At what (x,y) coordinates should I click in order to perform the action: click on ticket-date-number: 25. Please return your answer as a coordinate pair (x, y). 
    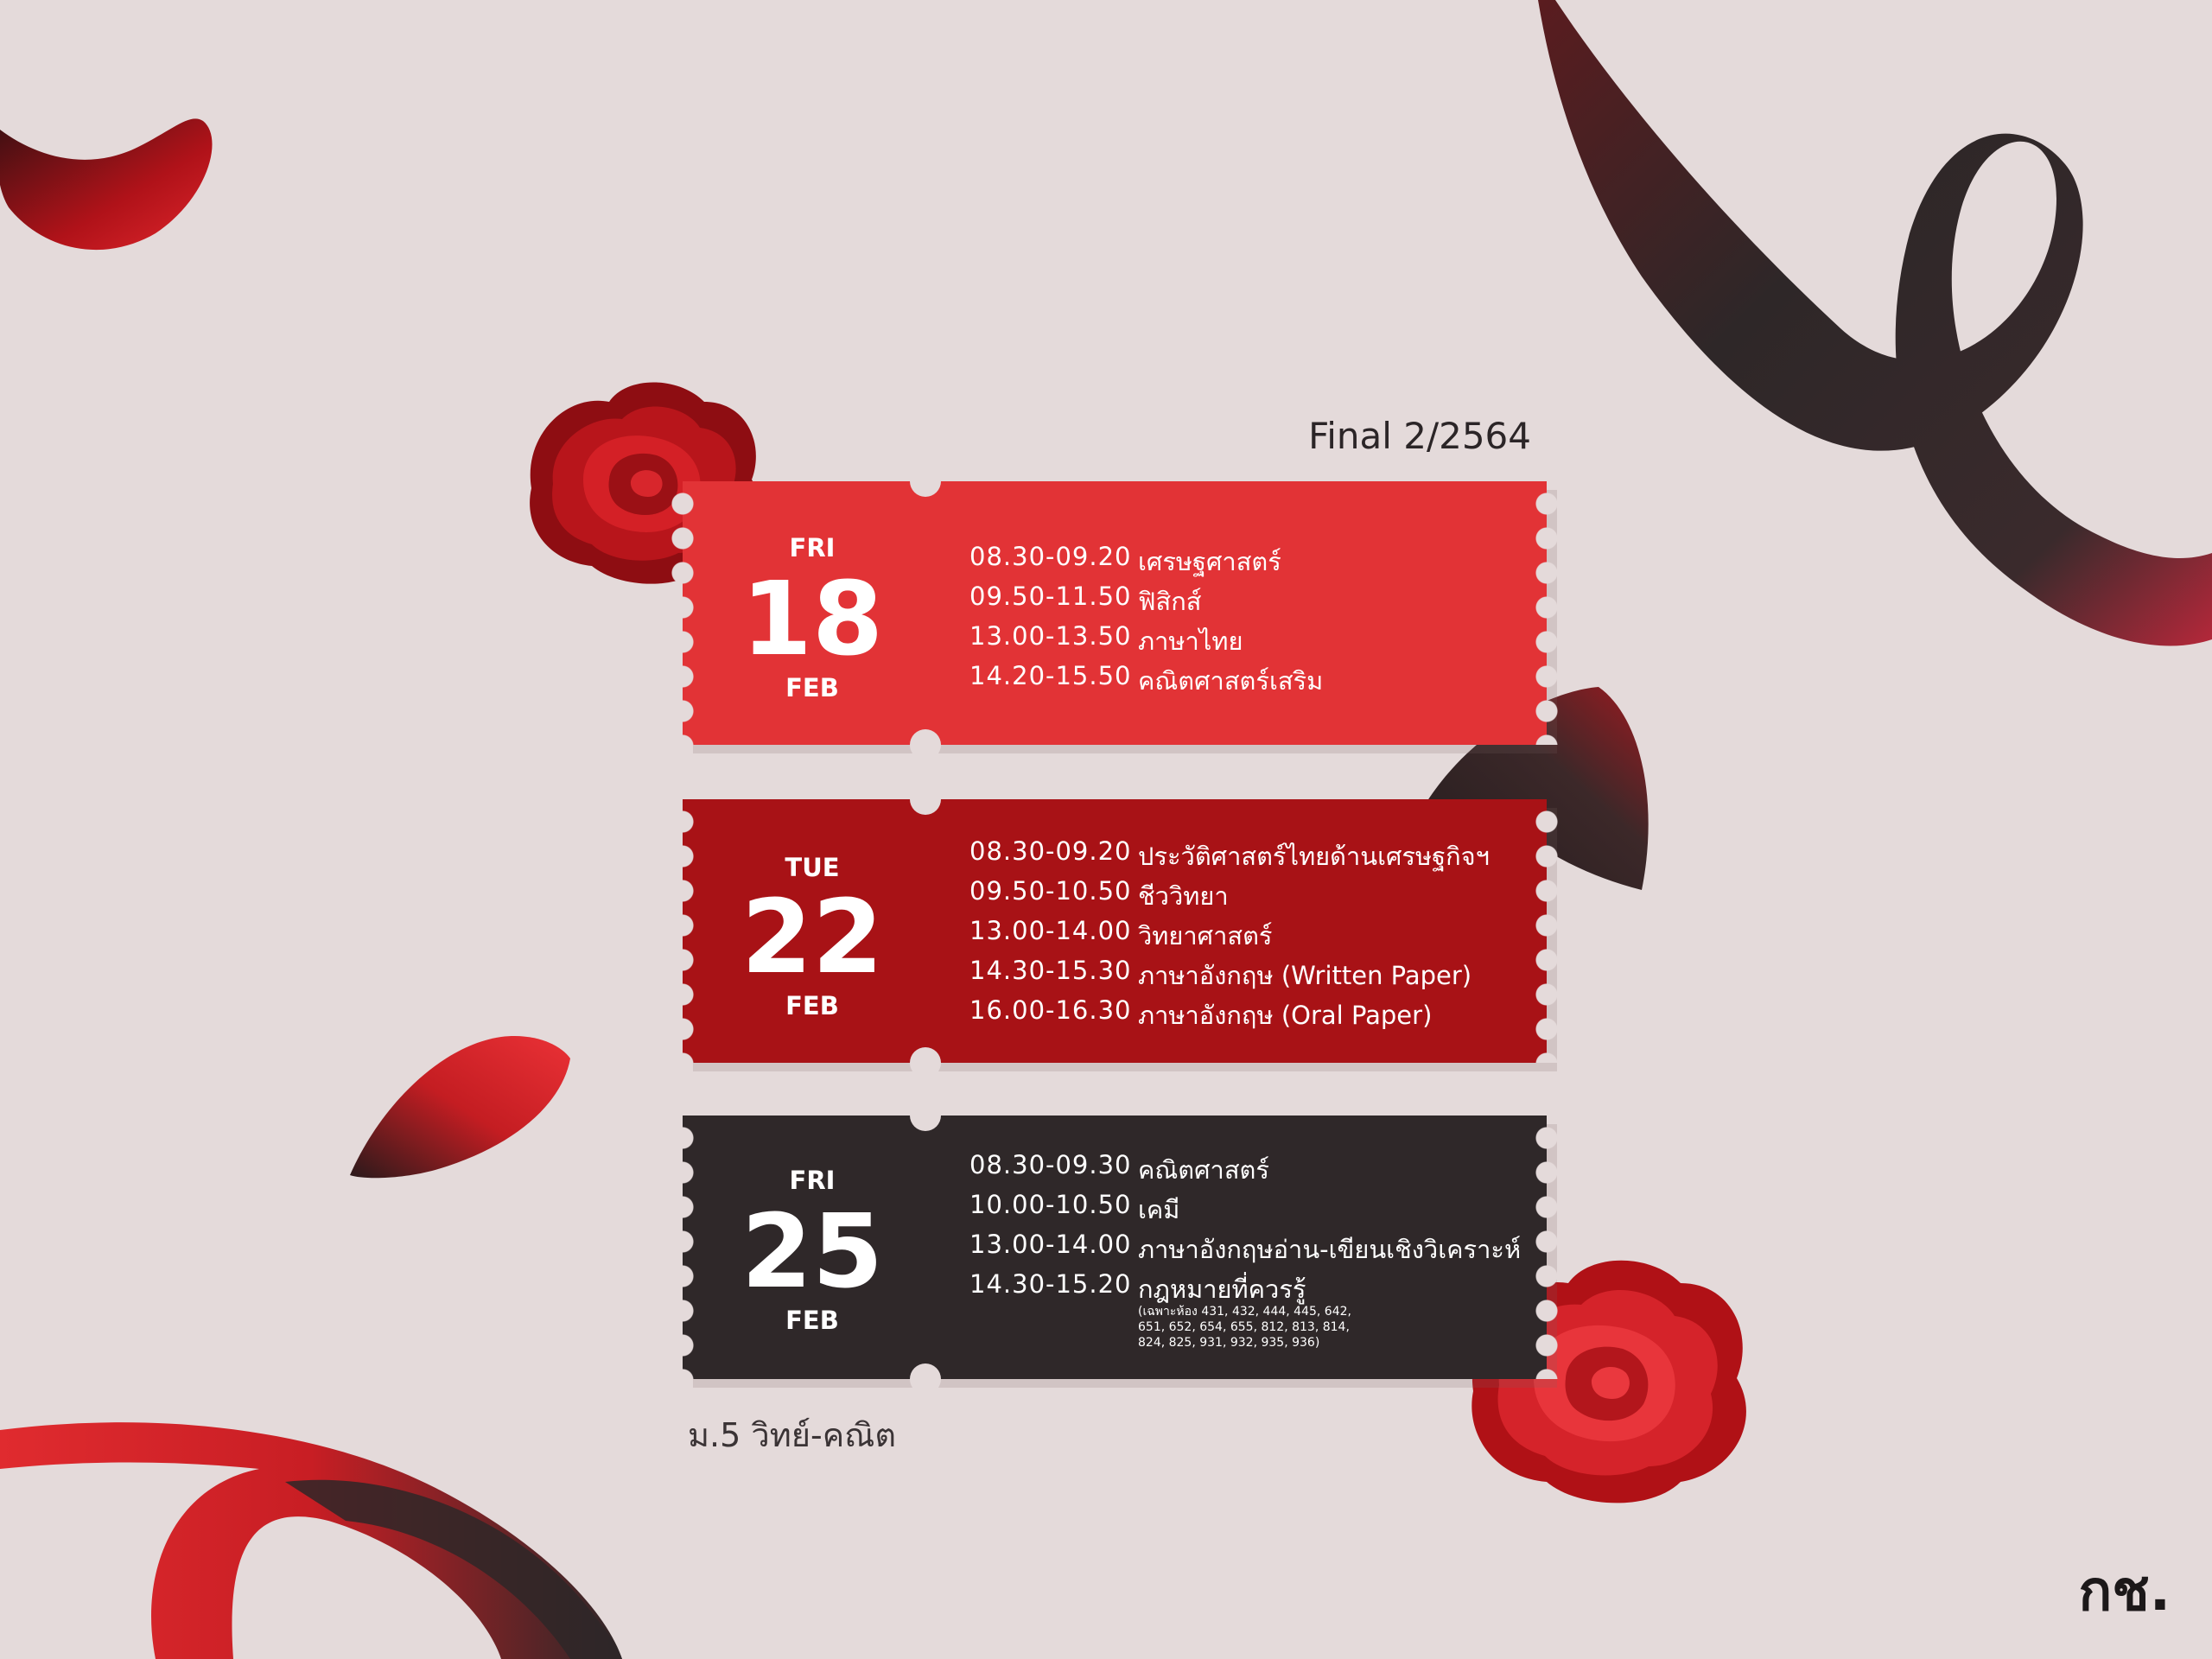
    Looking at the image, I should click on (812, 1251).